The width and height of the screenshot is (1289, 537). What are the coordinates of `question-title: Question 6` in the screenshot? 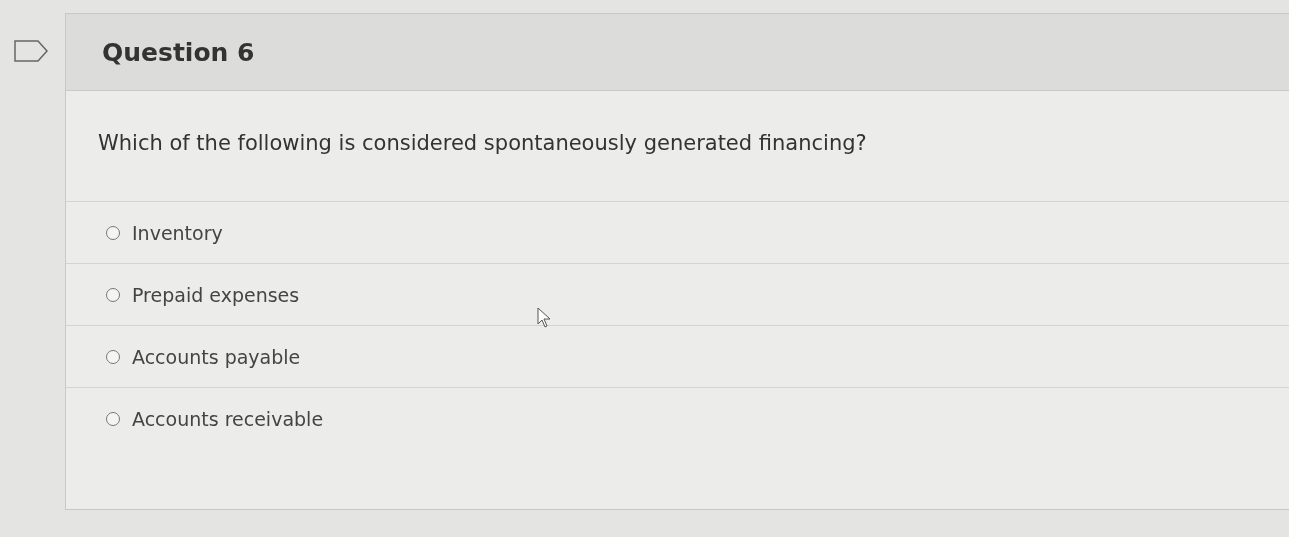 It's located at (178, 52).